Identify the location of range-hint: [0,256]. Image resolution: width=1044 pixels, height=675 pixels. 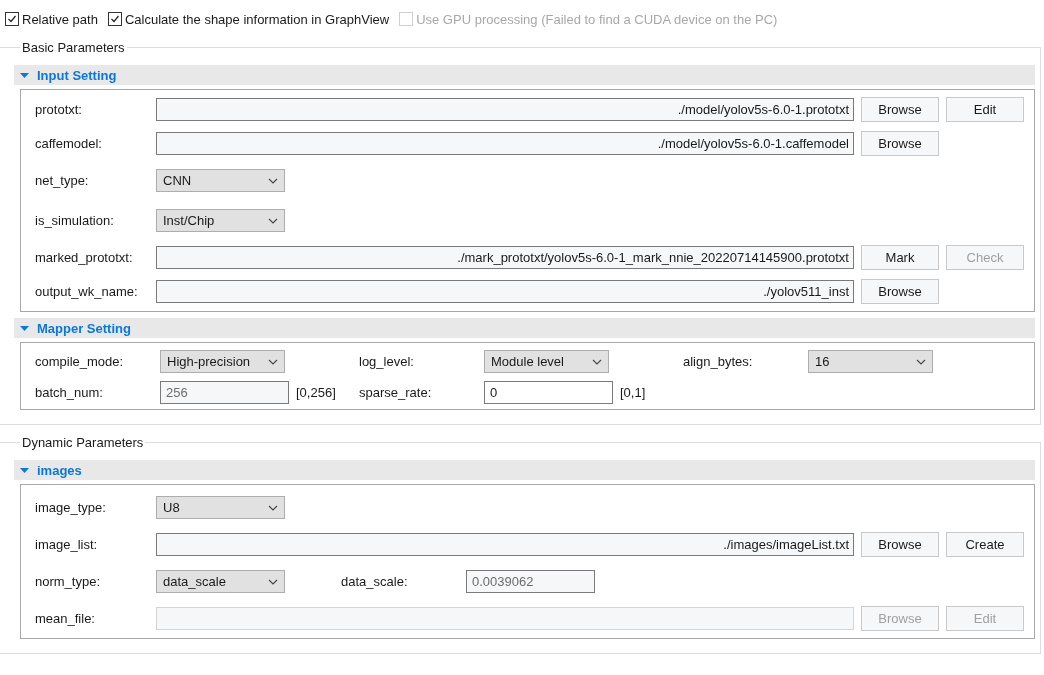
(316, 392).